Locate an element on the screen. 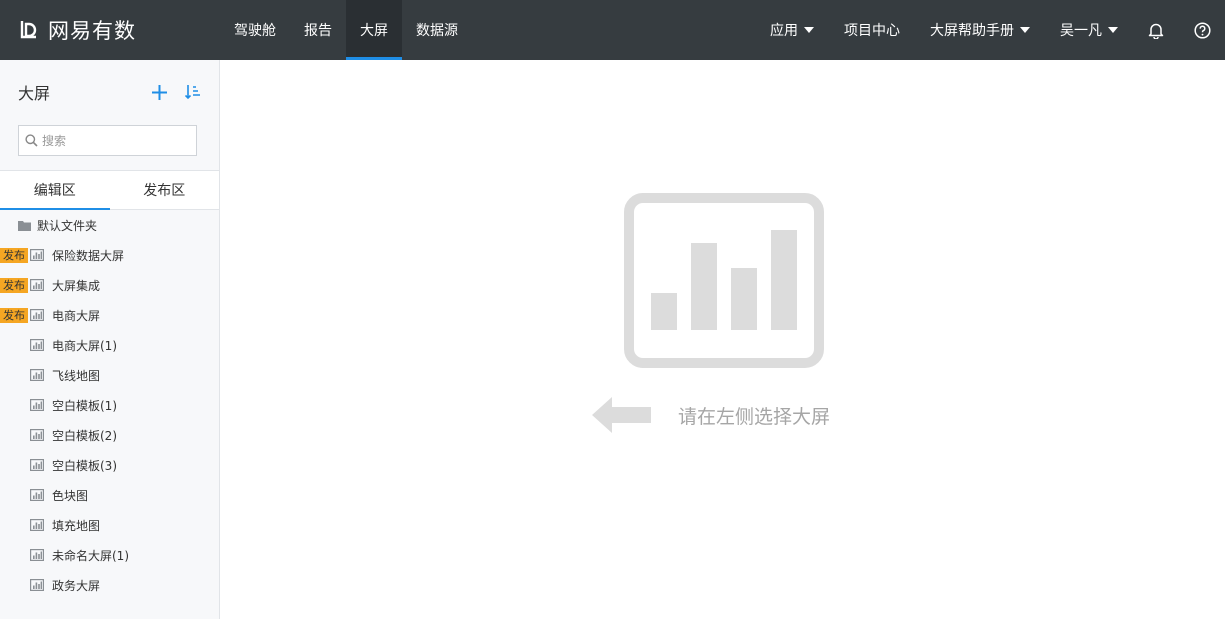 The height and width of the screenshot is (619, 1225). bigscreen-item-label: 电商大屏 is located at coordinates (76, 315).